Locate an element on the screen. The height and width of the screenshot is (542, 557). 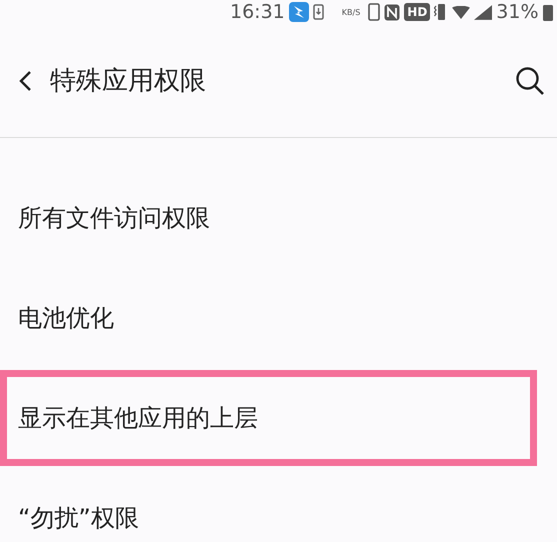
nfc-icon is located at coordinates (392, 12).